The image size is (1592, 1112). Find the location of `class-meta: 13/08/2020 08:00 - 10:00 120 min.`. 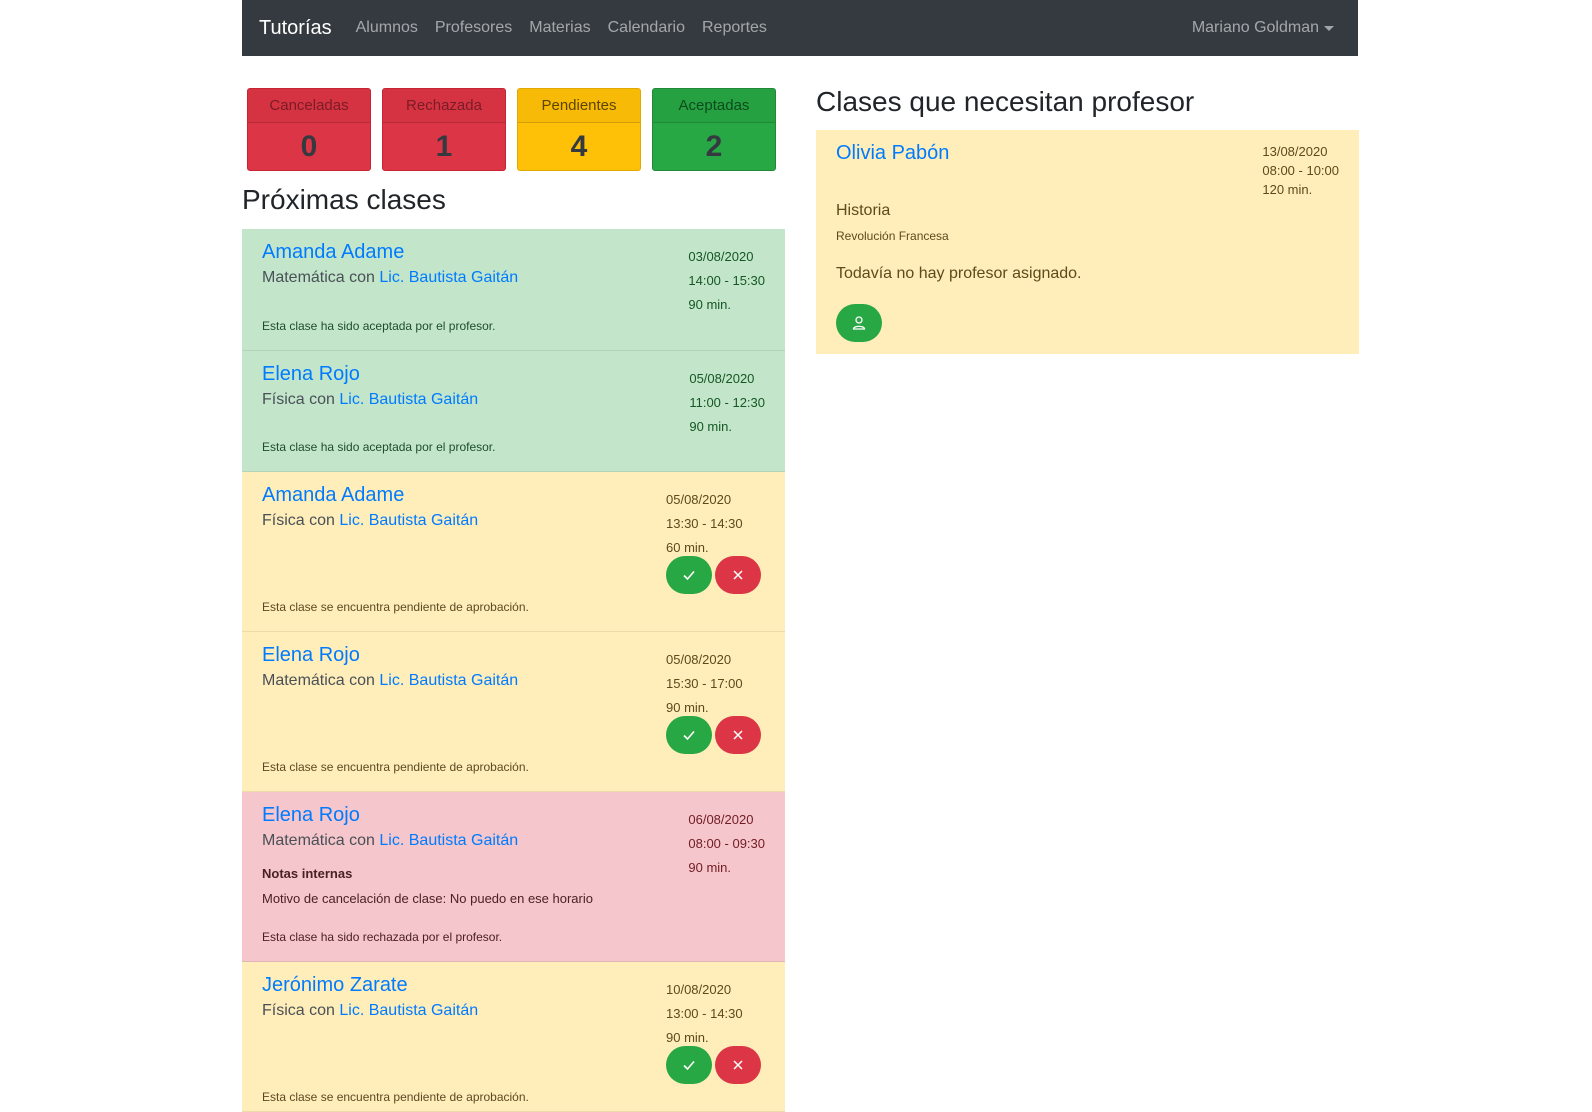

class-meta: 13/08/2020 08:00 - 10:00 120 min. is located at coordinates (1300, 170).